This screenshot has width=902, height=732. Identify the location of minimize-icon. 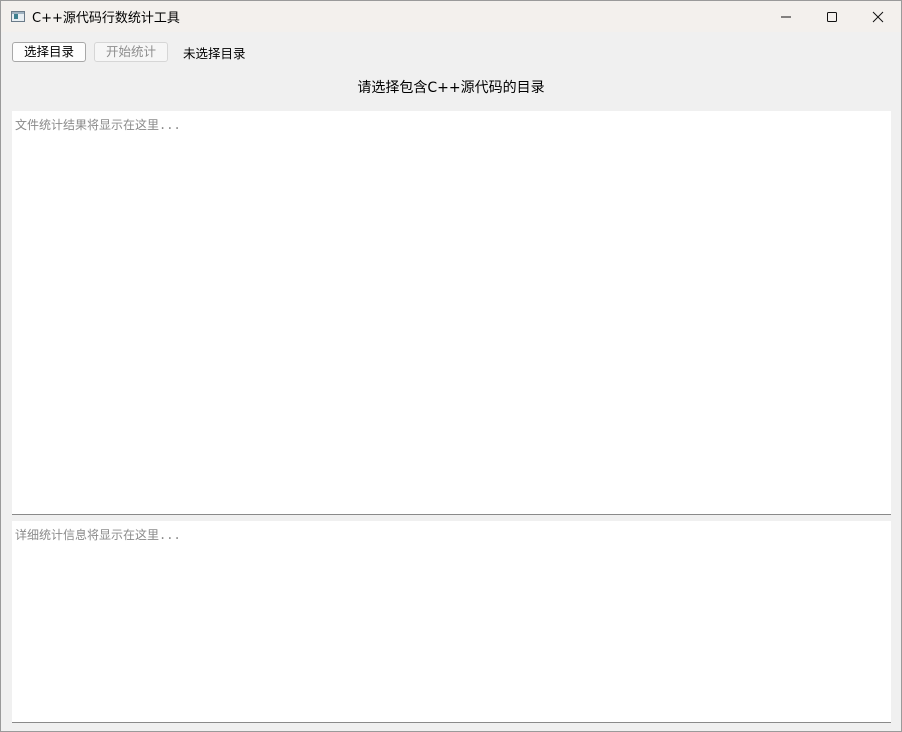
(786, 16).